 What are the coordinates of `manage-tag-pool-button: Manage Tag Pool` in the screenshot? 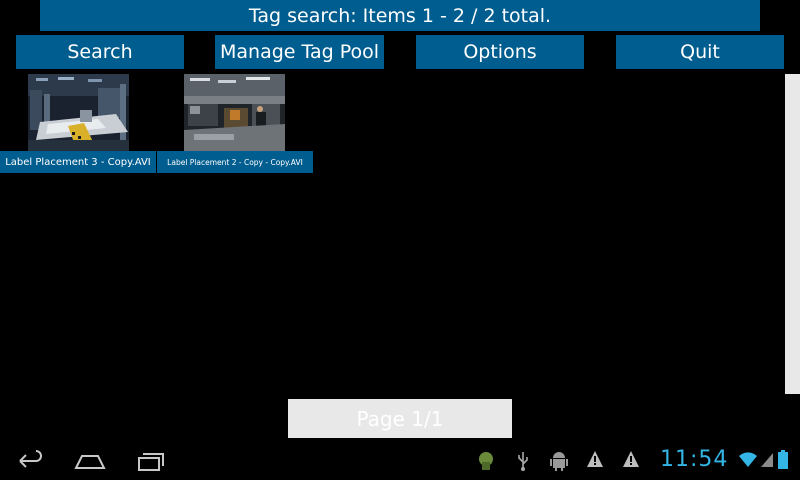 It's located at (299, 52).